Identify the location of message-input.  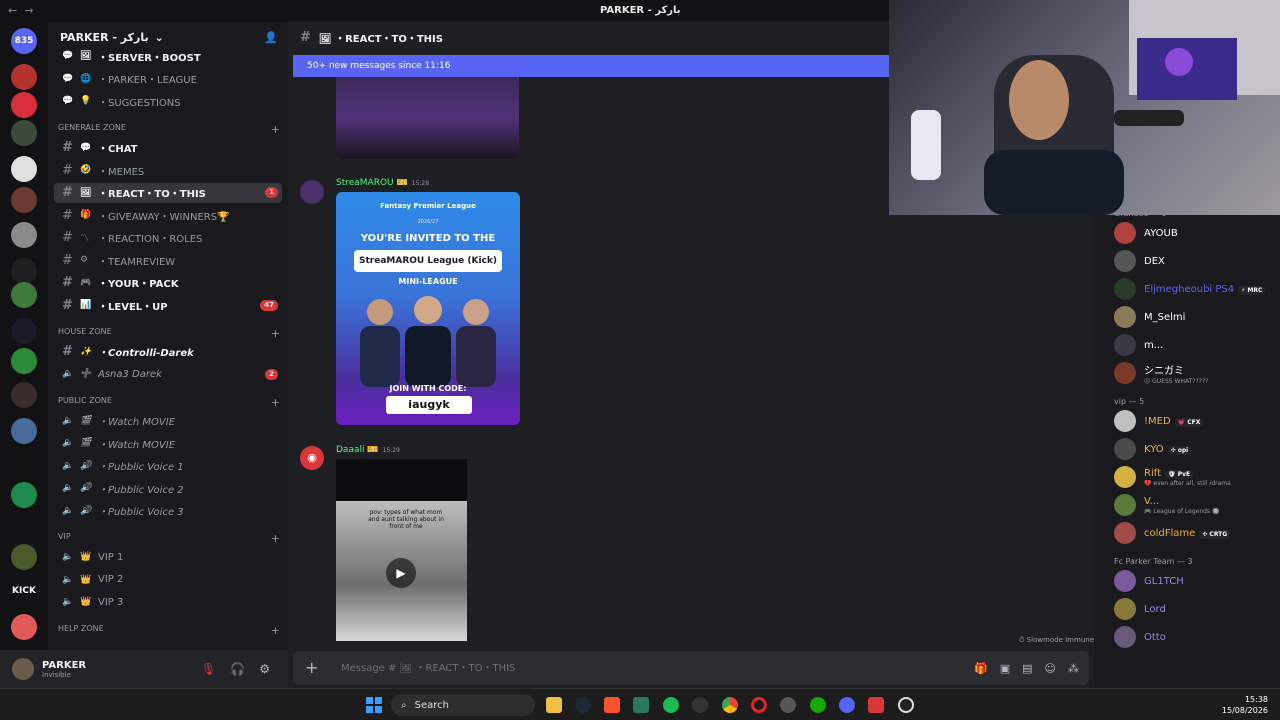
(601, 668).